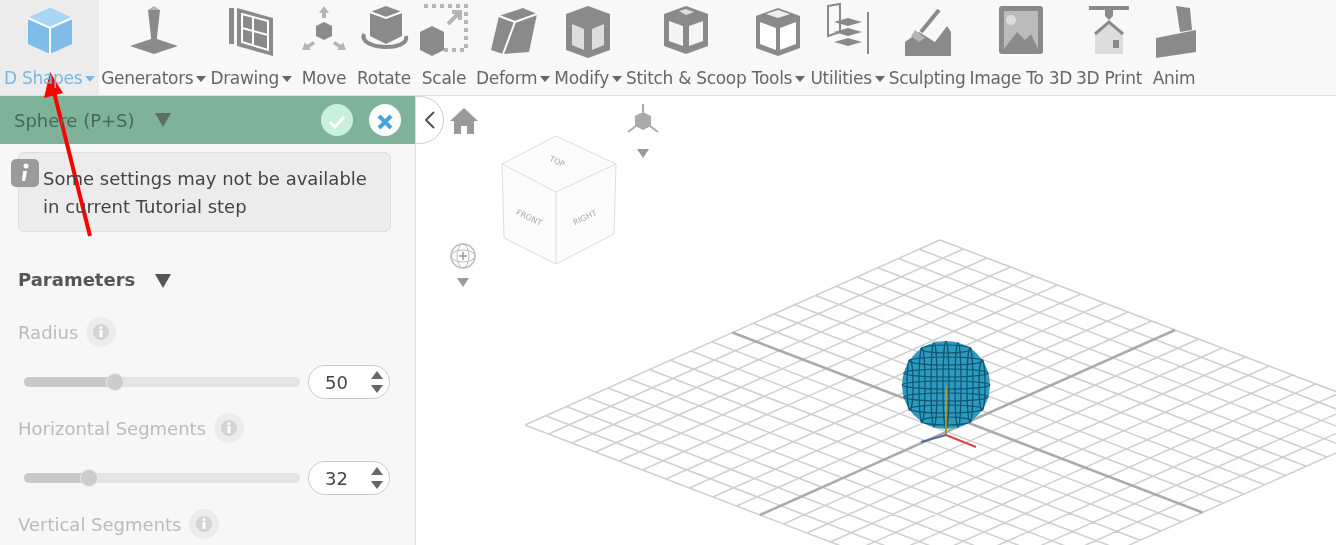  What do you see at coordinates (349, 478) in the screenshot?
I see `number-field: 32` at bounding box center [349, 478].